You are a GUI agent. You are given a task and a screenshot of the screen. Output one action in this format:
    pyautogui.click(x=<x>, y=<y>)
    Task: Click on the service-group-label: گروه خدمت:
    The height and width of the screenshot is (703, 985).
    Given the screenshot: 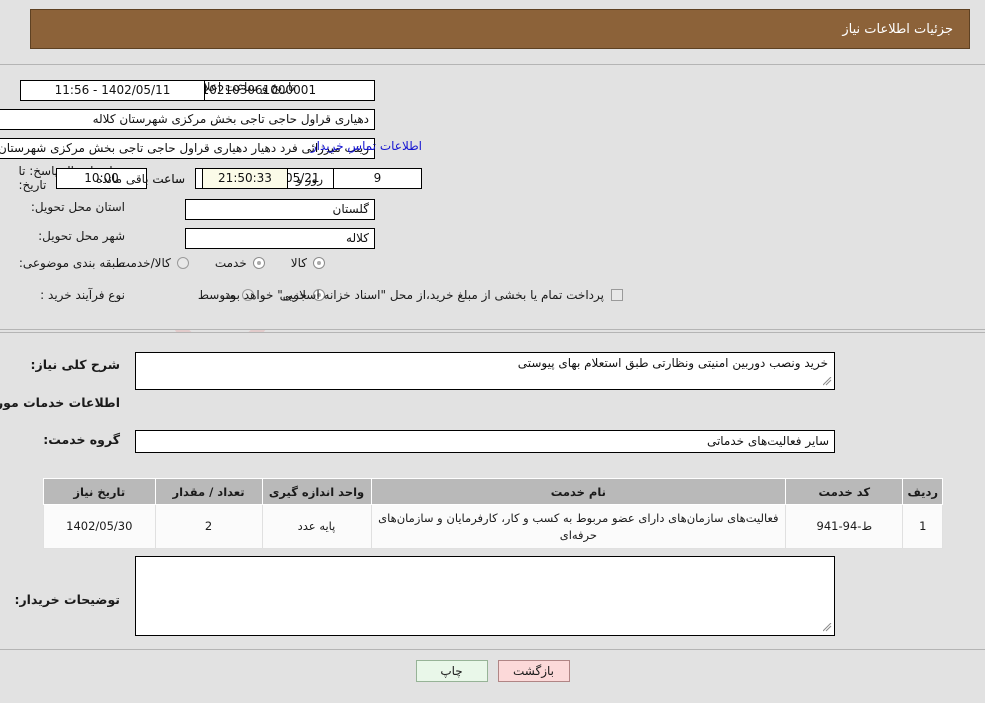 What is the action you would take?
    pyautogui.click(x=81, y=439)
    